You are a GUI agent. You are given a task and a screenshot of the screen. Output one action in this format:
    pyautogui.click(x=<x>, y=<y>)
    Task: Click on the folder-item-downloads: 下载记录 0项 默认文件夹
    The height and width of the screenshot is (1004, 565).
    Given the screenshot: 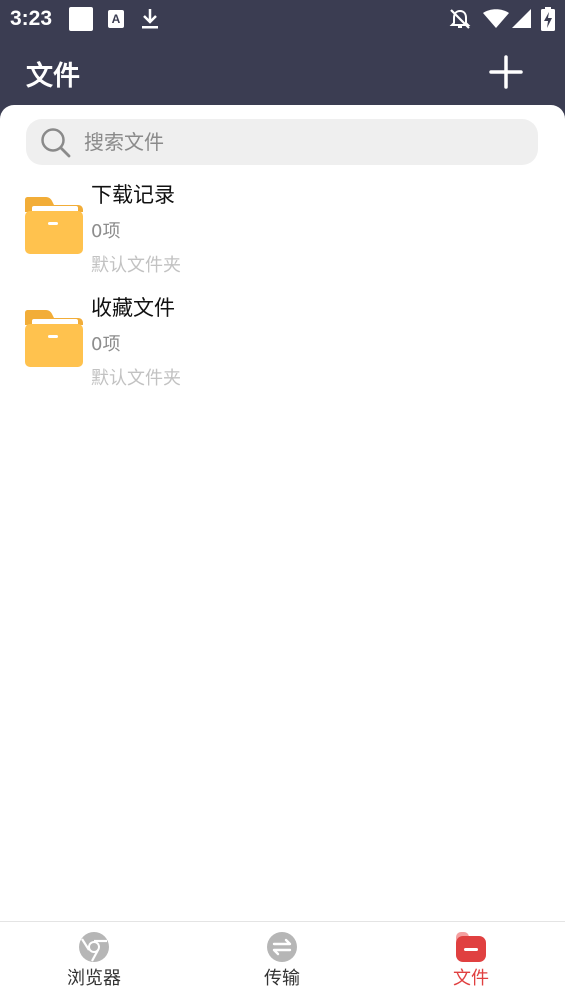 What is the action you would take?
    pyautogui.click(x=282, y=232)
    